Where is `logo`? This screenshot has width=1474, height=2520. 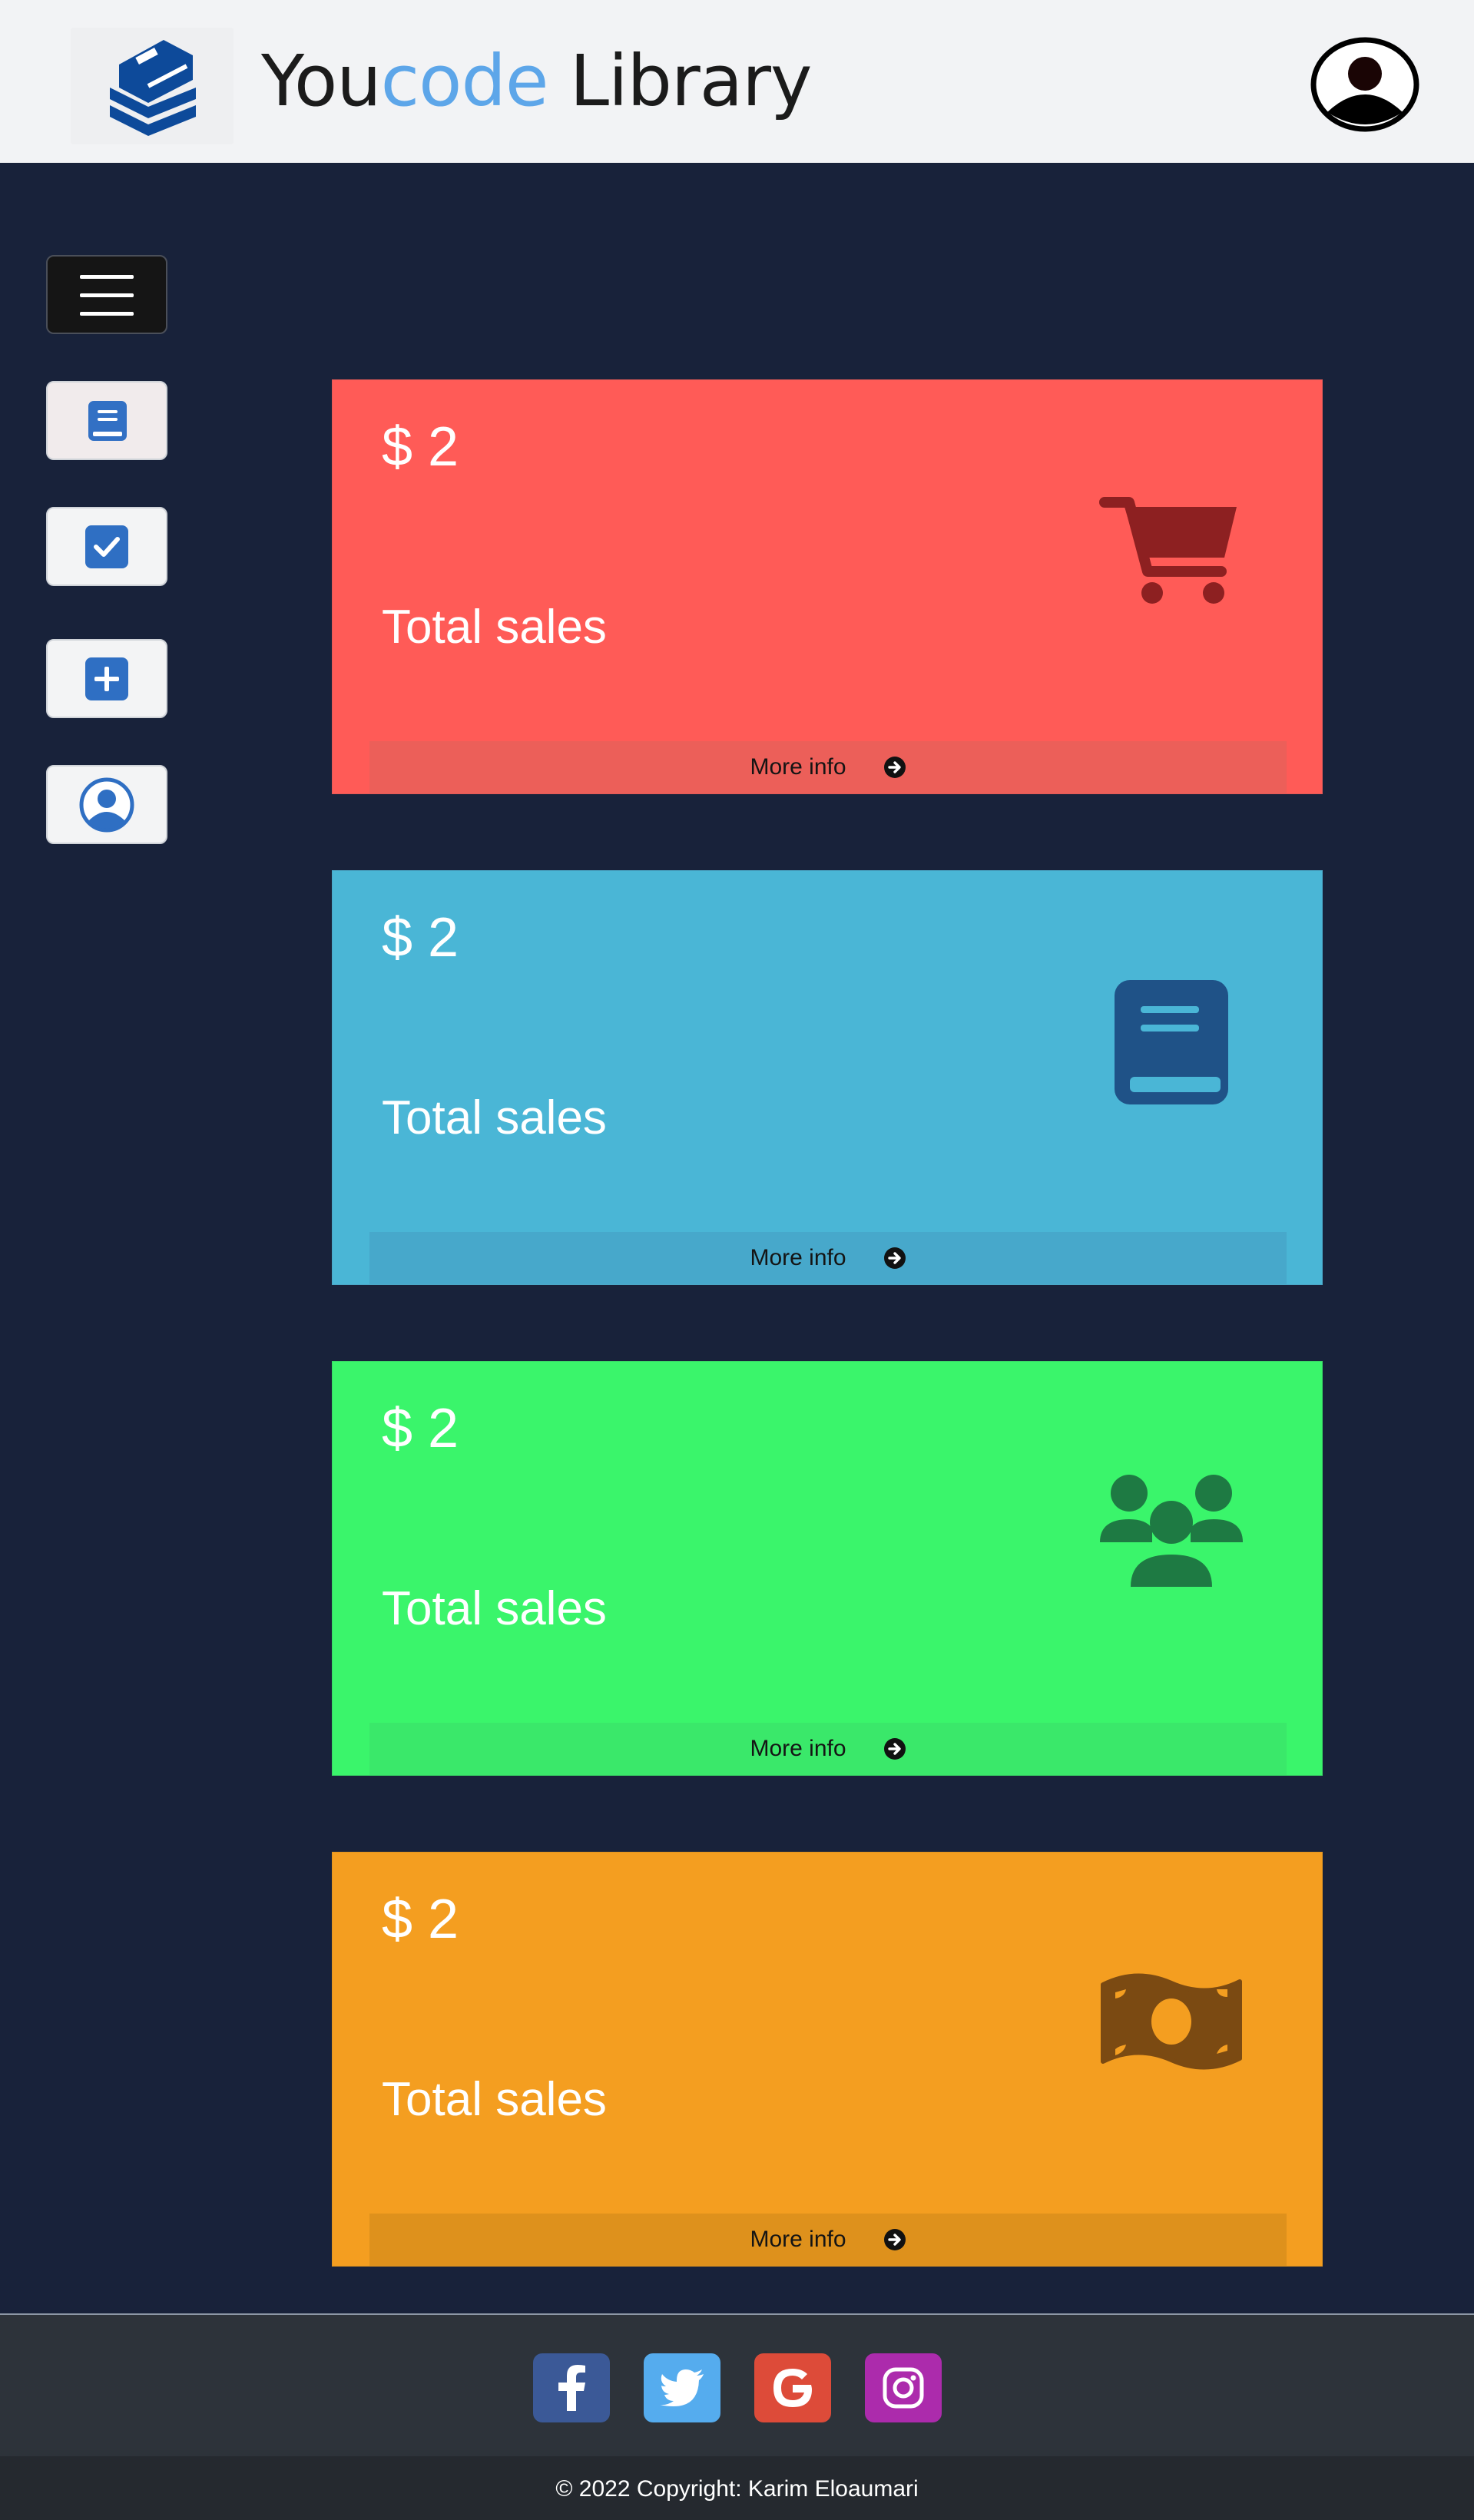
logo is located at coordinates (152, 86).